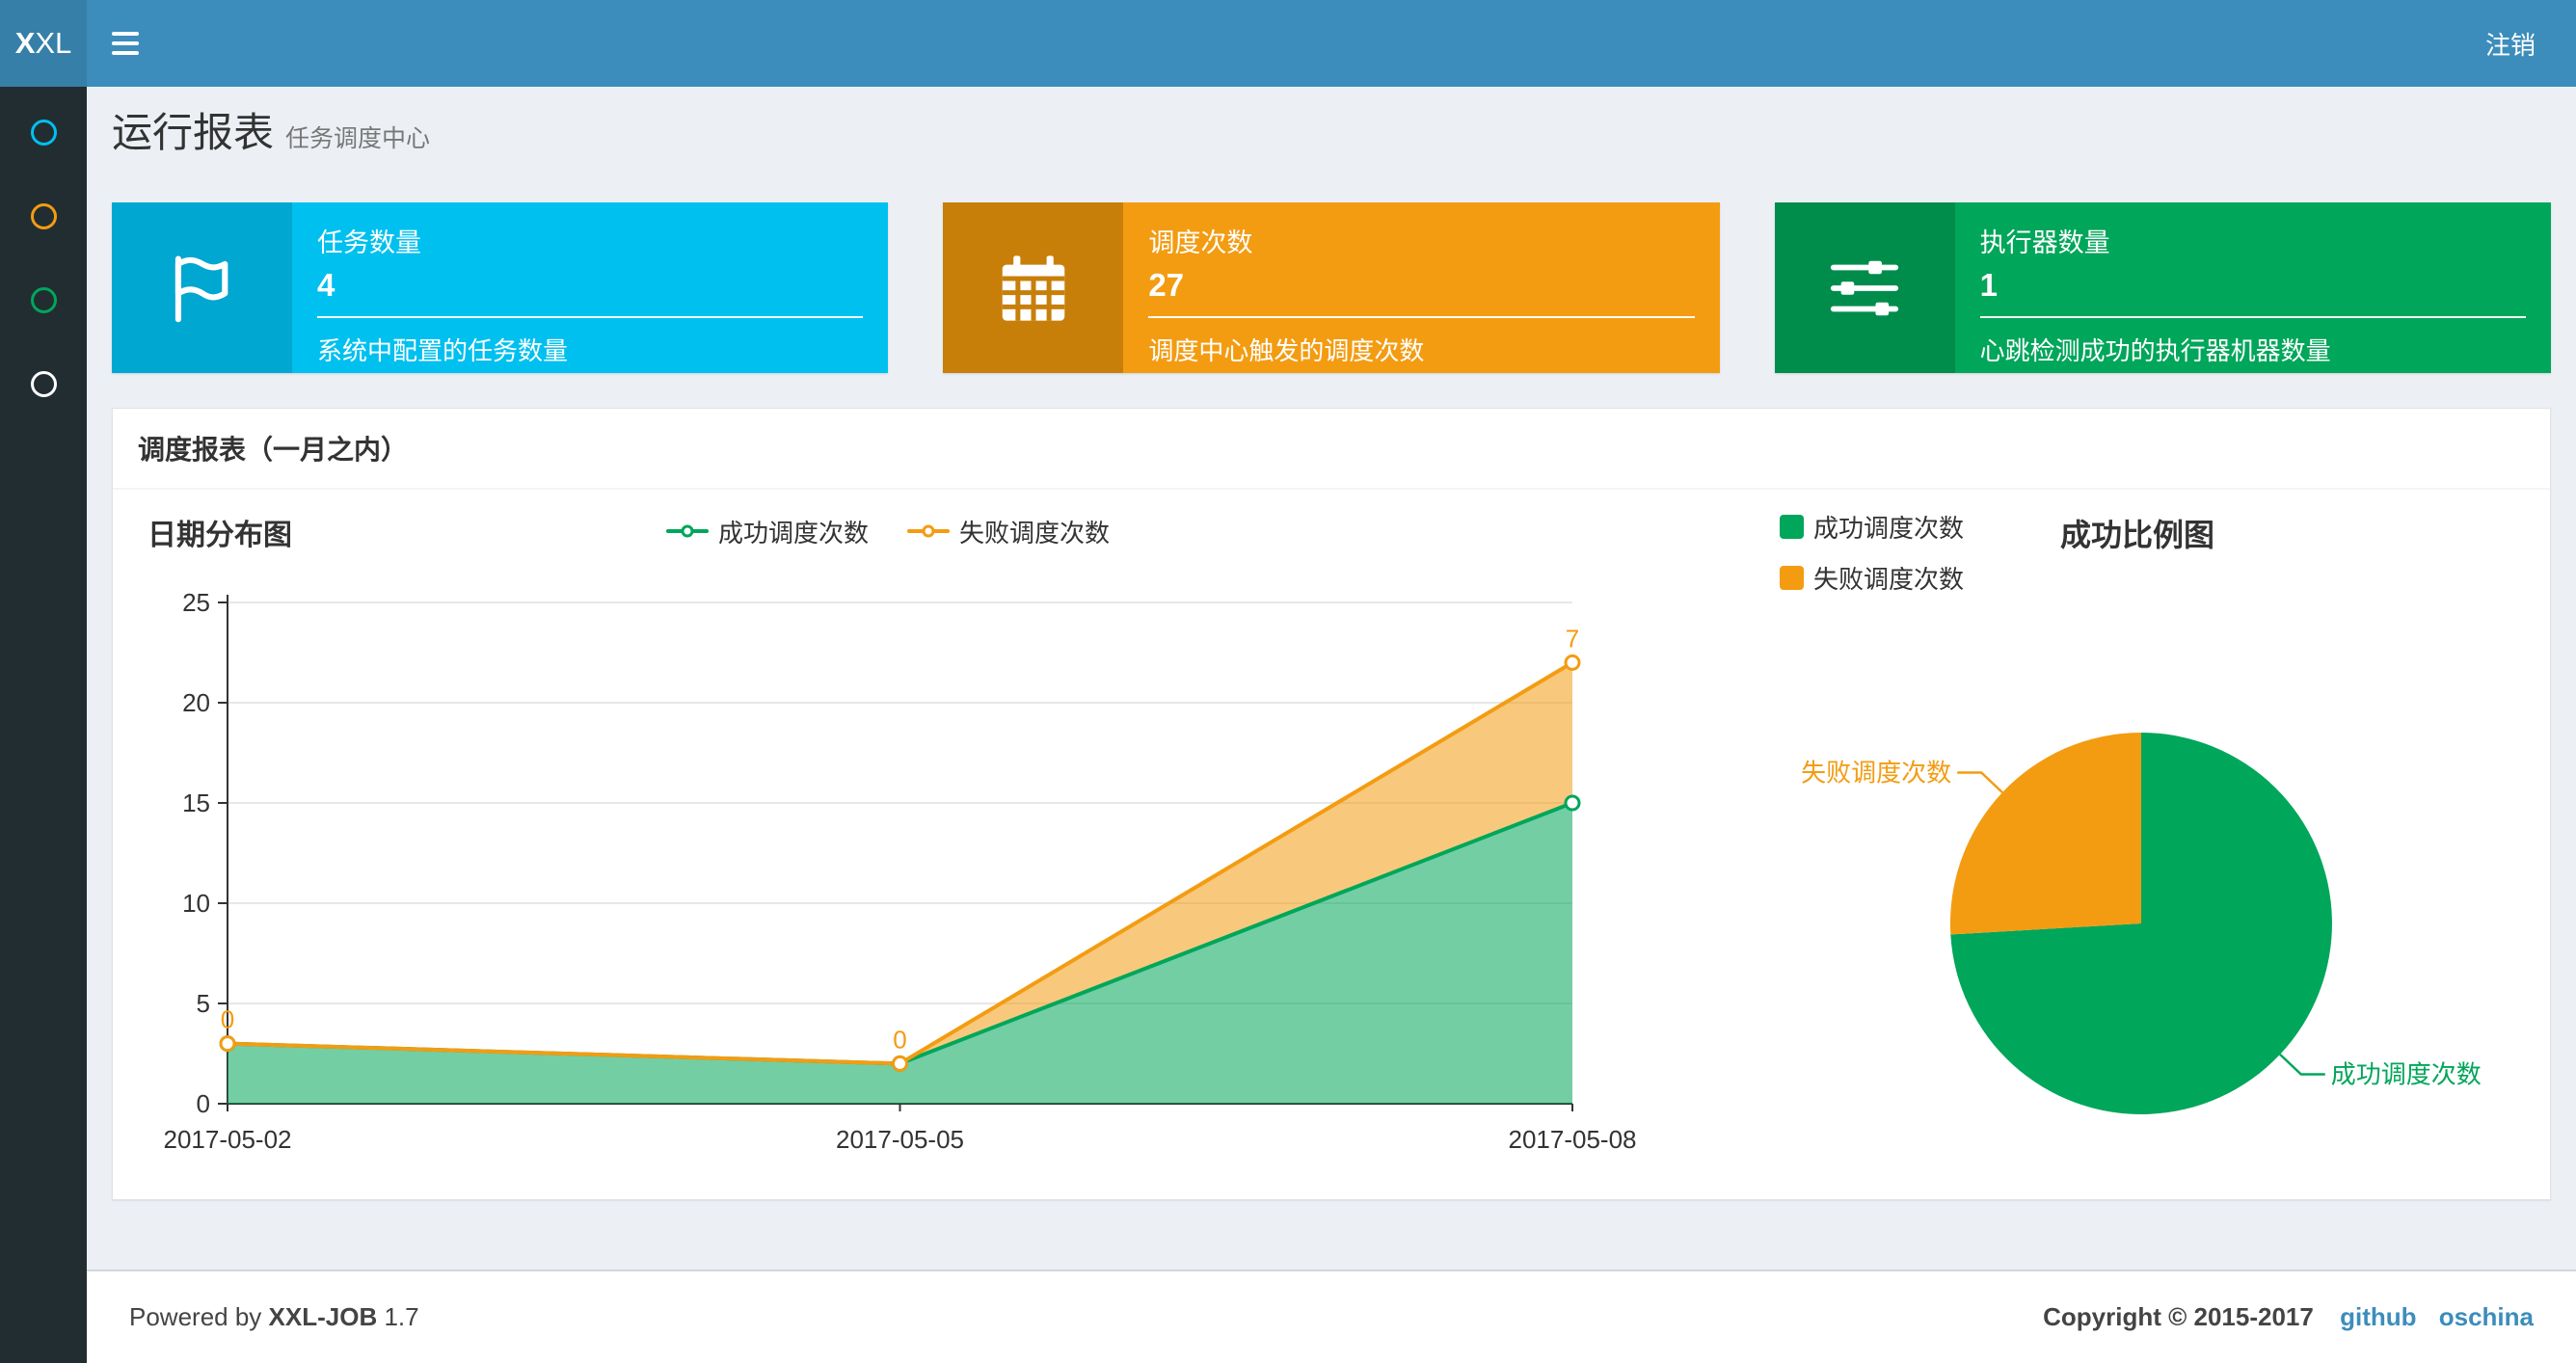 The width and height of the screenshot is (2576, 1363). What do you see at coordinates (1989, 285) in the screenshot?
I see `info-box-value: 1` at bounding box center [1989, 285].